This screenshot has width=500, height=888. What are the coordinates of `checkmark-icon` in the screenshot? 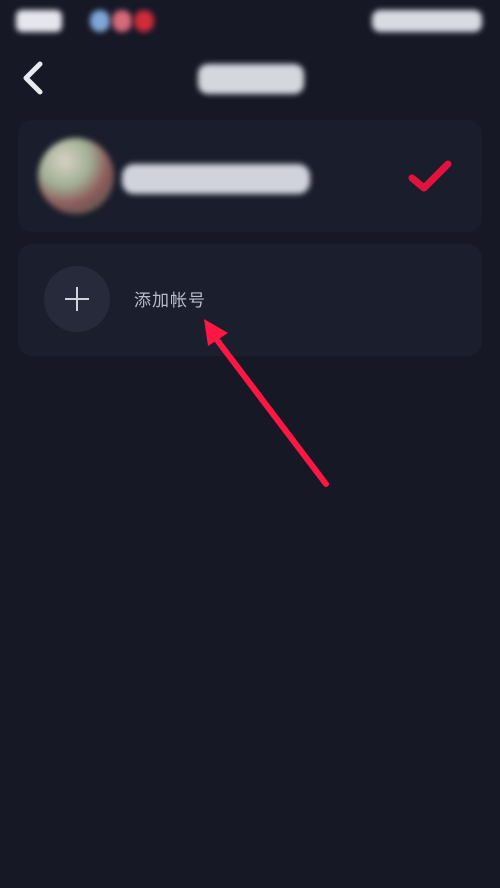 It's located at (430, 176).